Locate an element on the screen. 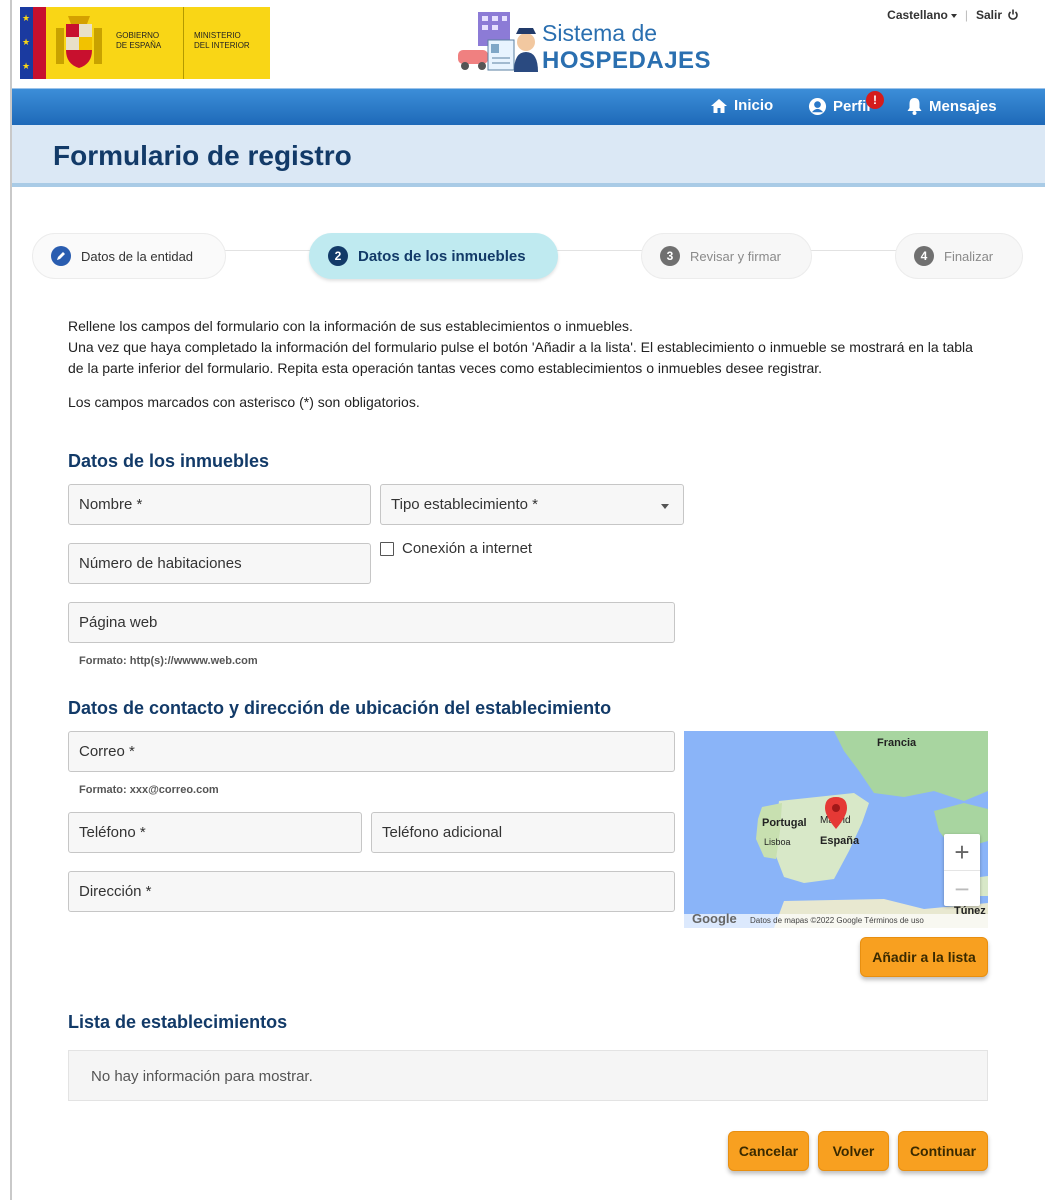 Image resolution: width=1045 pixels, height=1200 pixels. step-label: Revisar y firmar is located at coordinates (736, 256).